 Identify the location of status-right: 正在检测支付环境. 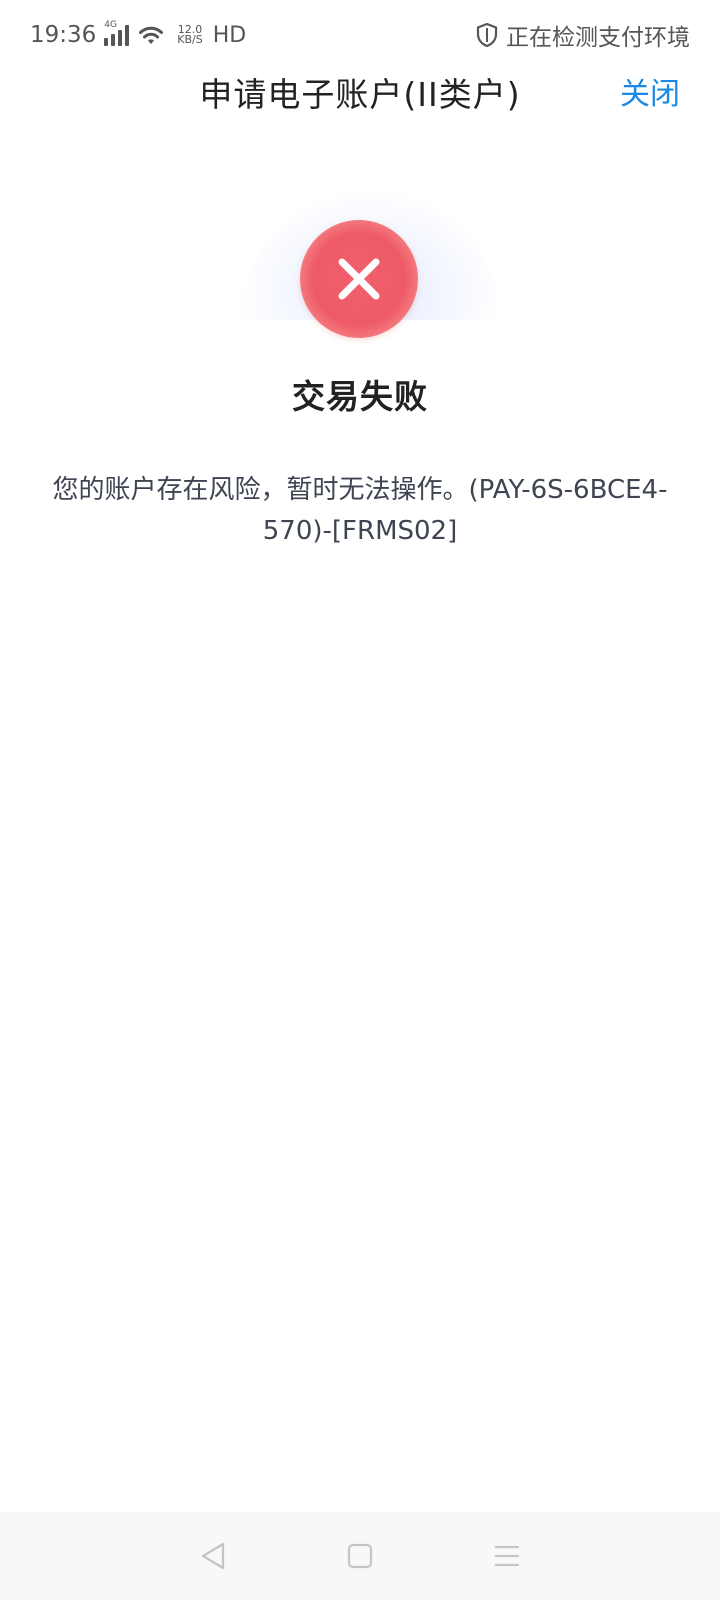
(583, 35).